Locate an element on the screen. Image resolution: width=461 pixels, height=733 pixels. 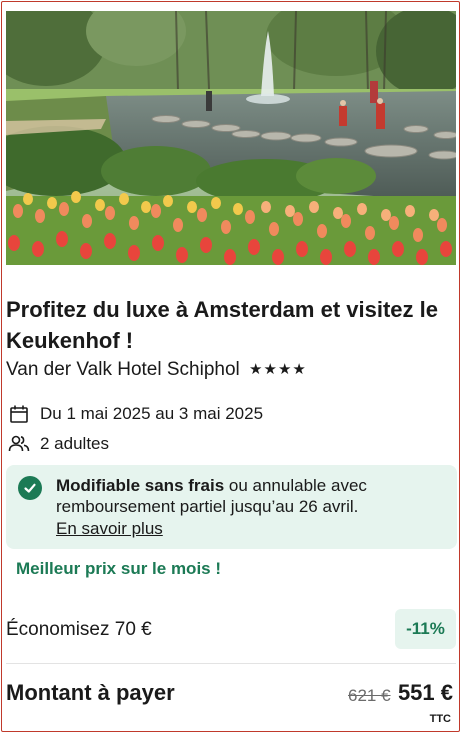
hotel-name: Van der Valk Hotel Schiphol is located at coordinates (123, 369).